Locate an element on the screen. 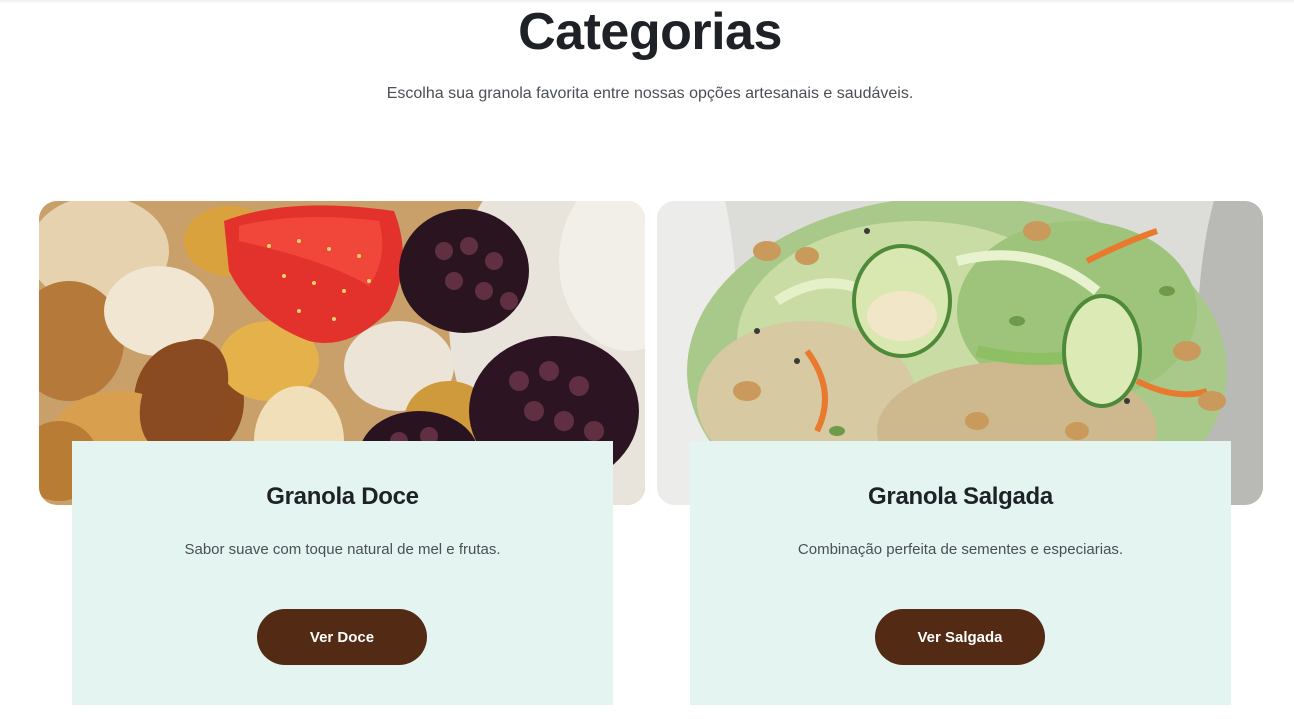 This screenshot has width=1294, height=719. card-title: Granola Doce is located at coordinates (342, 496).